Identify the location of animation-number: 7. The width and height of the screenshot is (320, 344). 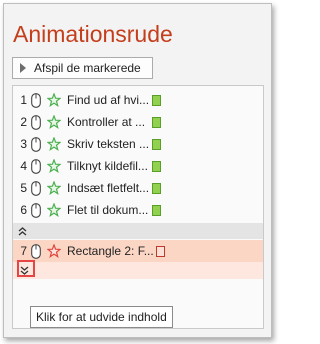
(23, 251).